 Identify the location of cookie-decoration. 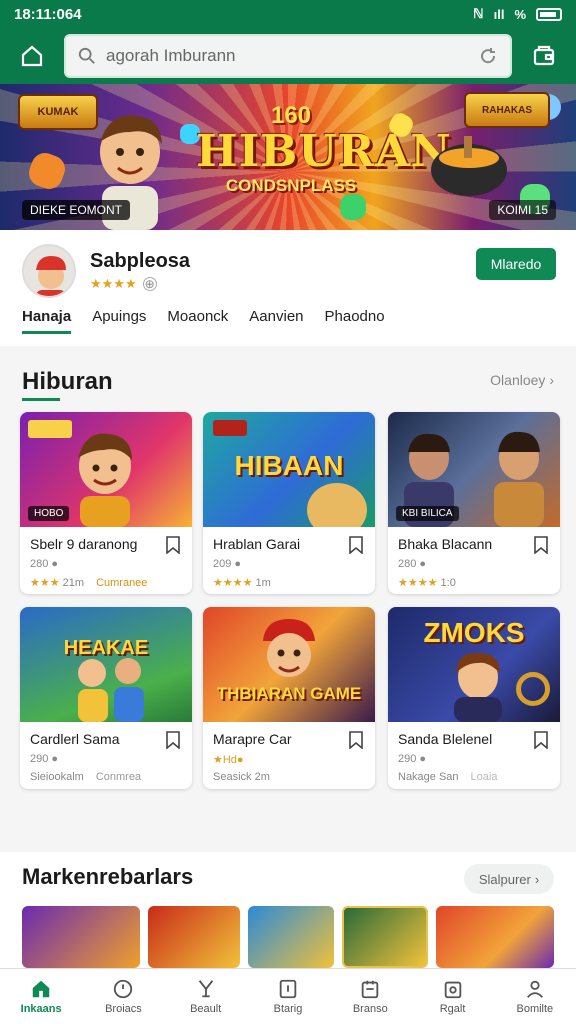
(337, 505).